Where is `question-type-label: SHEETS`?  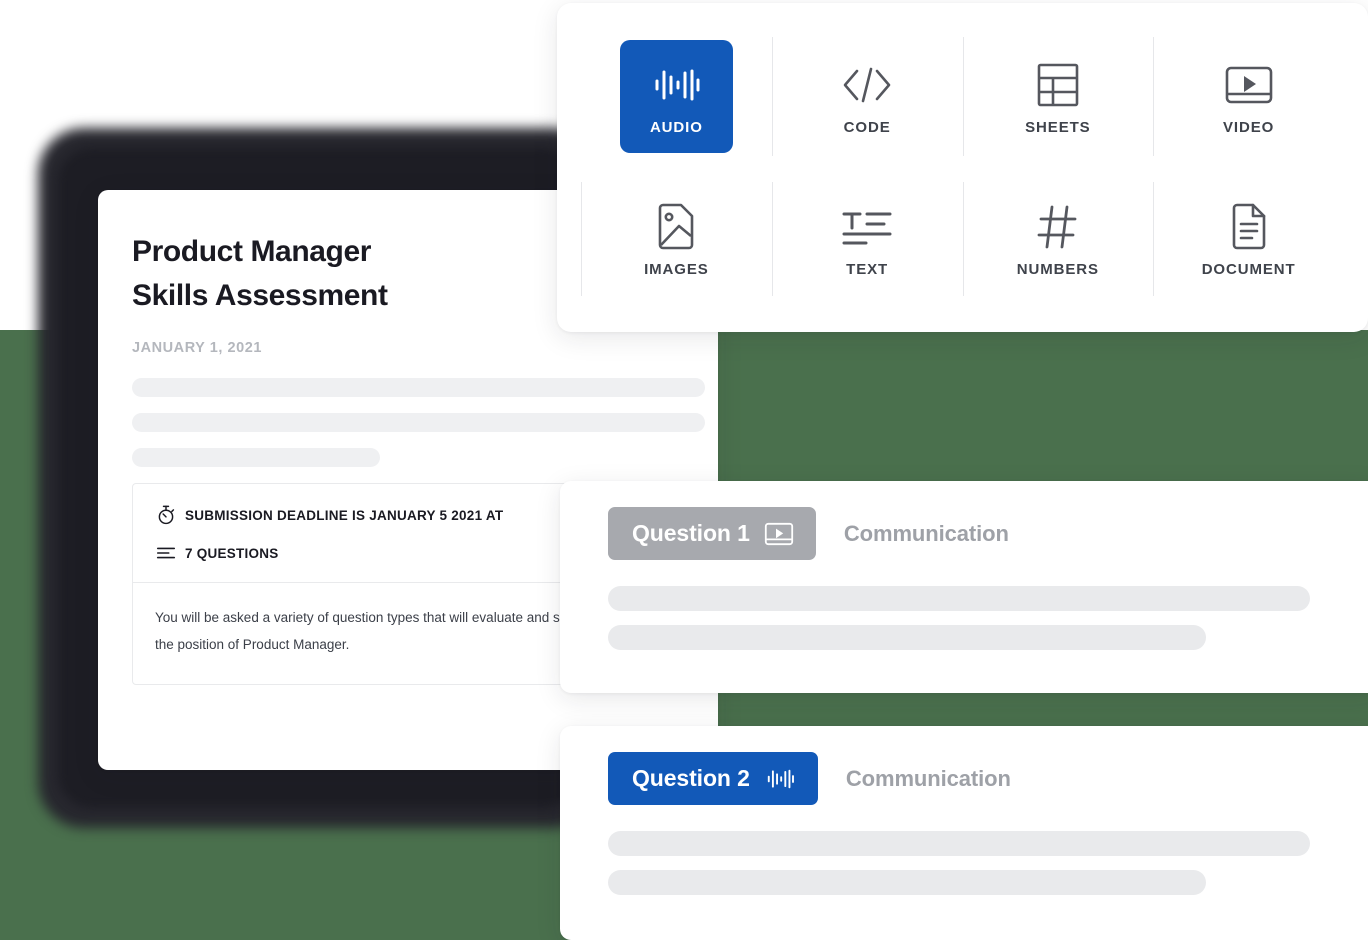 question-type-label: SHEETS is located at coordinates (1058, 127).